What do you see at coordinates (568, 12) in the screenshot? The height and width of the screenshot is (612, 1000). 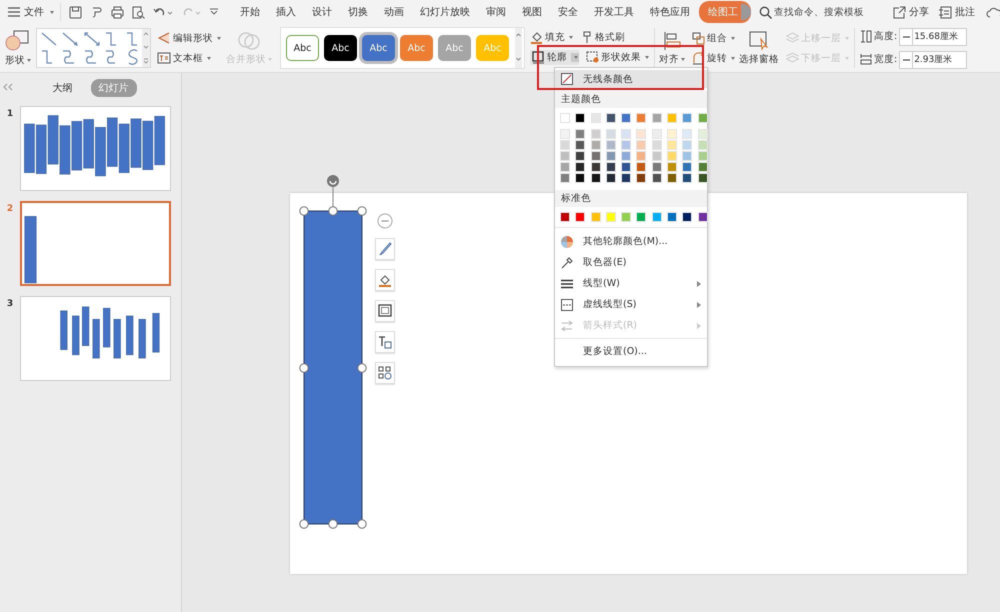 I see `ribbon-tab: 安全` at bounding box center [568, 12].